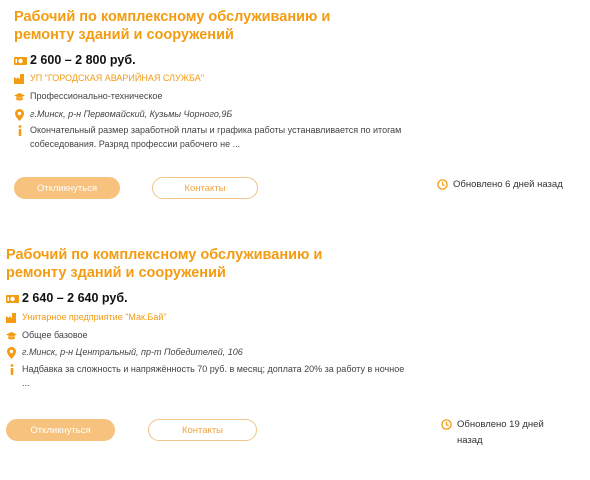  What do you see at coordinates (83, 60) in the screenshot?
I see `salary-value: 2 600 – 2 800 руб.` at bounding box center [83, 60].